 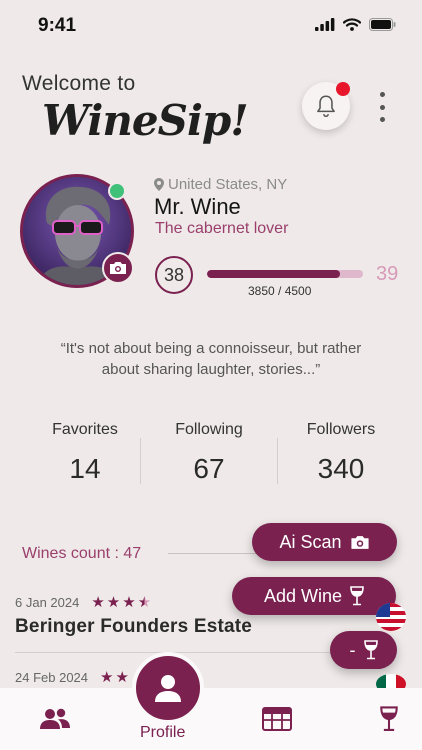 I want to click on stat-value: 14, so click(x=85, y=468).